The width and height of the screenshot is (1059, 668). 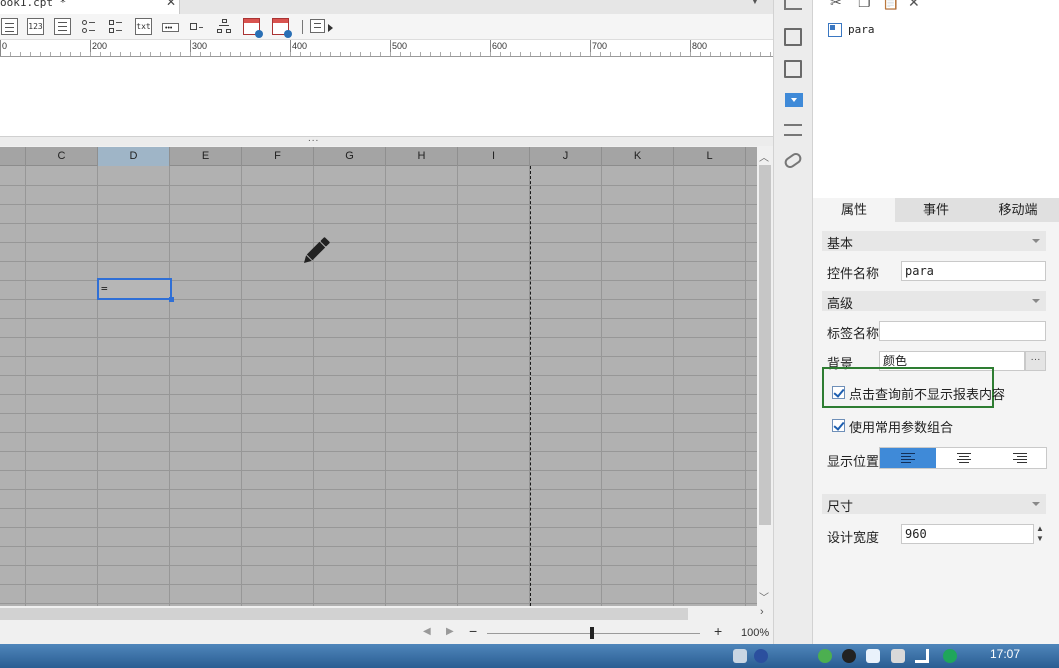 What do you see at coordinates (914, 5) in the screenshot?
I see `delete-icon: ✕` at bounding box center [914, 5].